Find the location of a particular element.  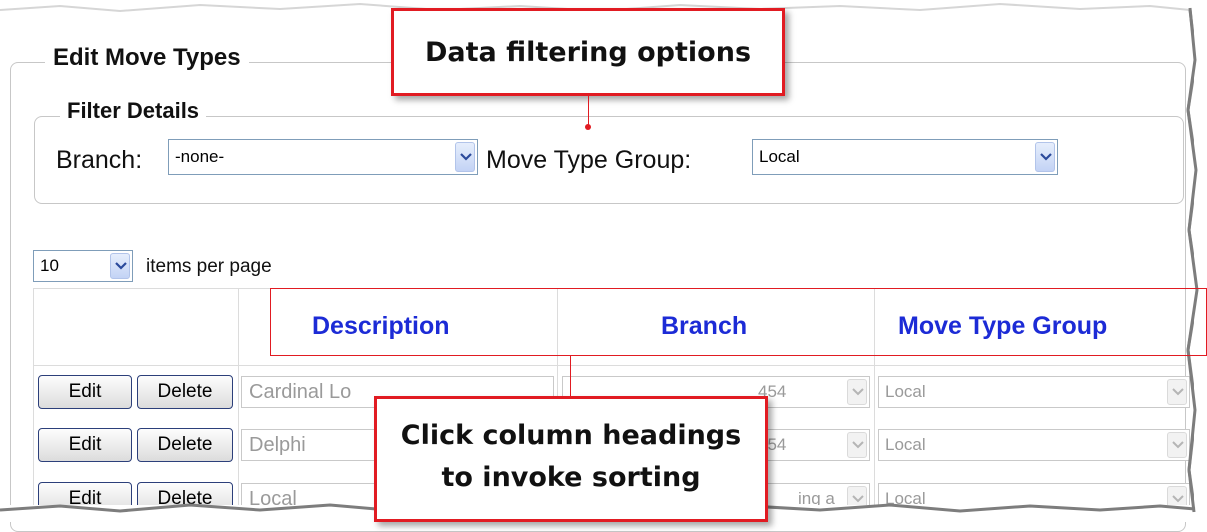

page-size-value: 10 is located at coordinates (49, 265).